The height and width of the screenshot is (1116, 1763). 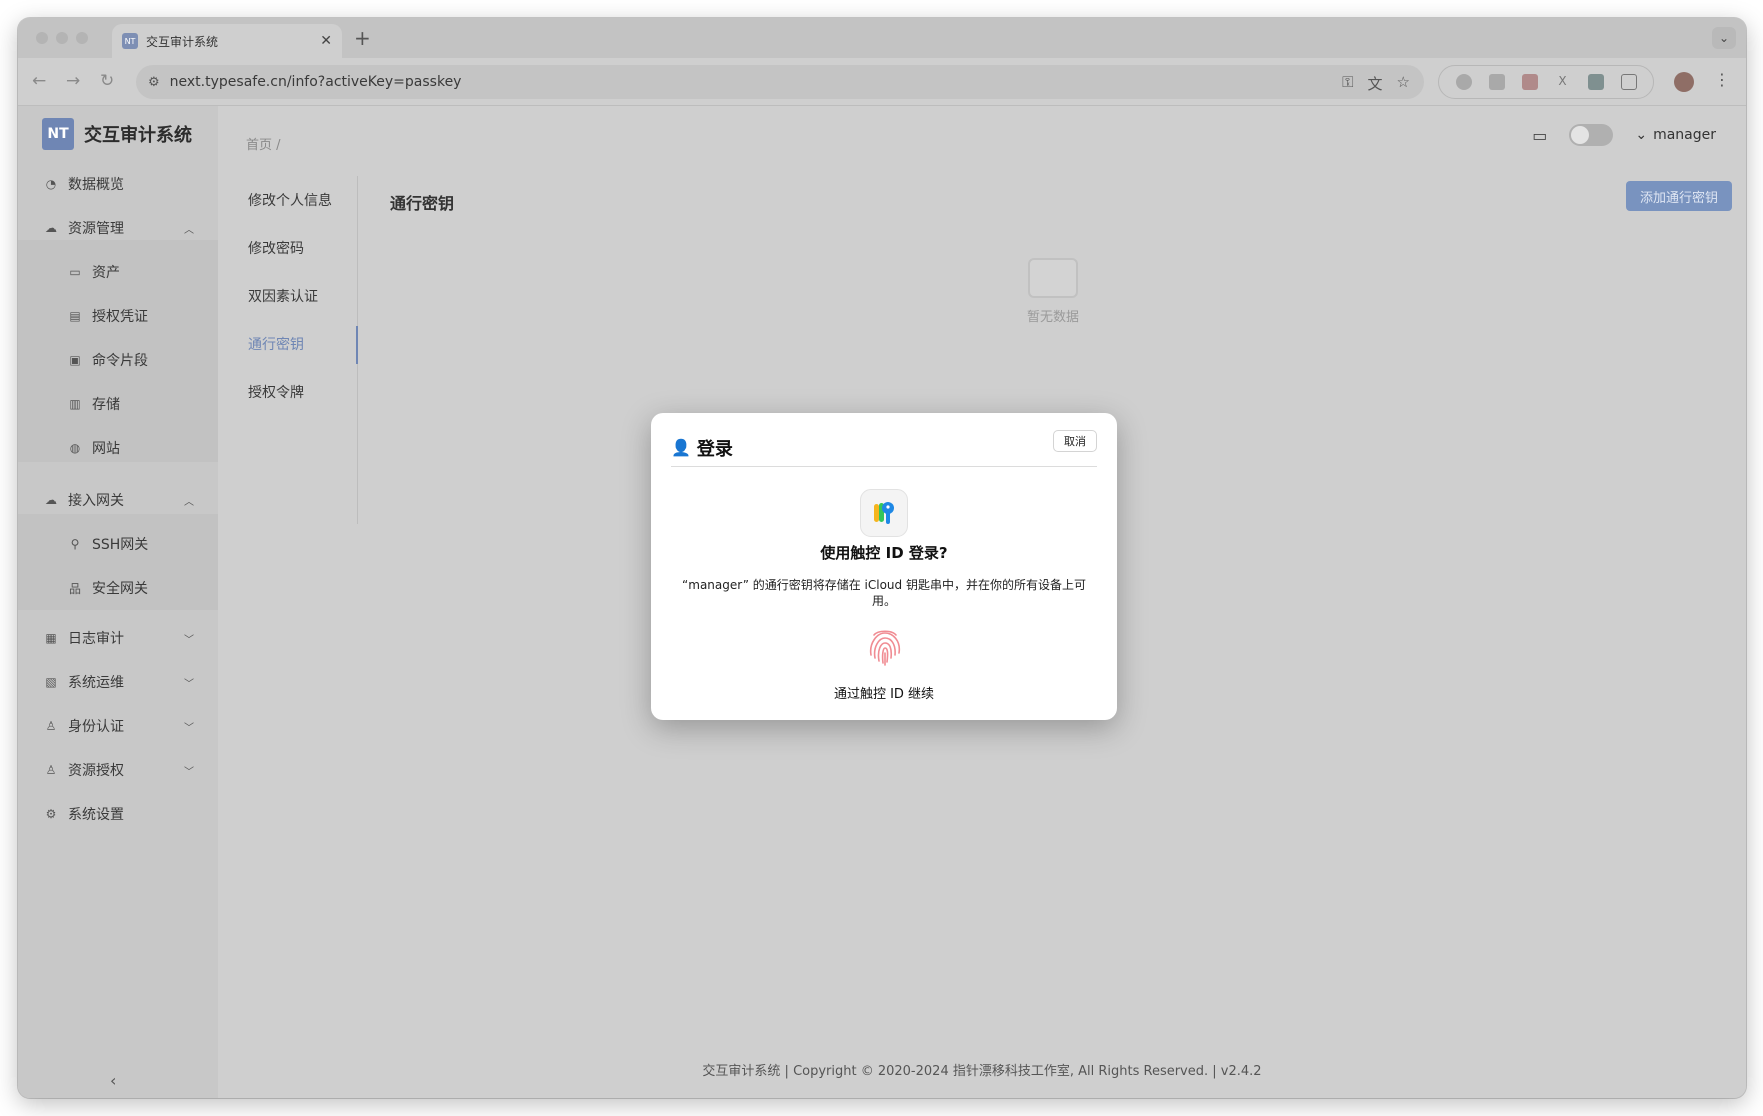 I want to click on sidebar-item-audit: ▦ 日志审计 ﹀, so click(x=118, y=638).